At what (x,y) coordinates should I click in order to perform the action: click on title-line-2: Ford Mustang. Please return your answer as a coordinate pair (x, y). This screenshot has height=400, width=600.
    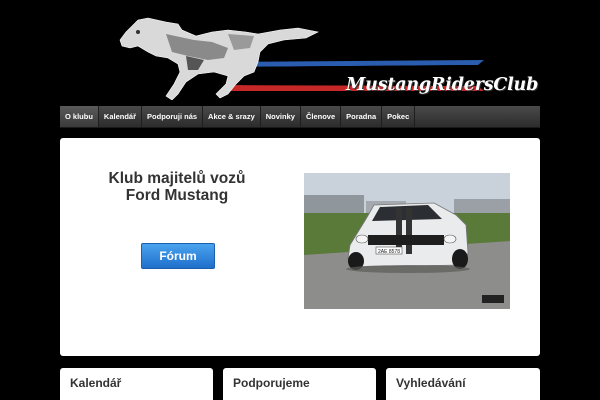
    Looking at the image, I should click on (177, 195).